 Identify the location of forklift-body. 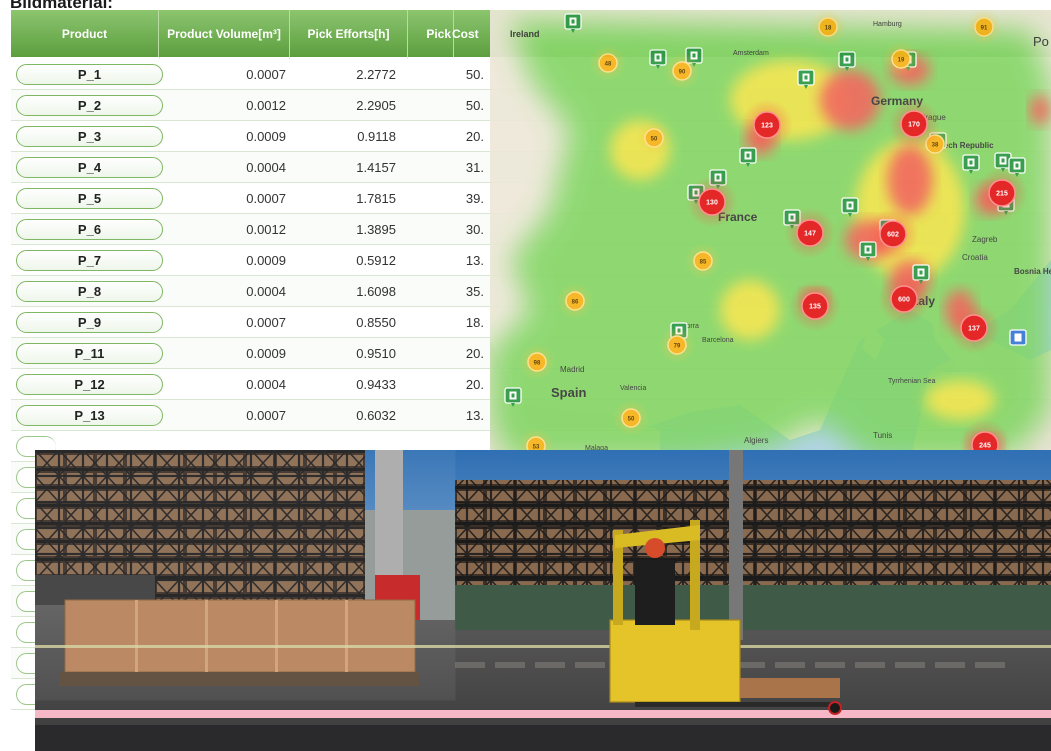
(675, 661).